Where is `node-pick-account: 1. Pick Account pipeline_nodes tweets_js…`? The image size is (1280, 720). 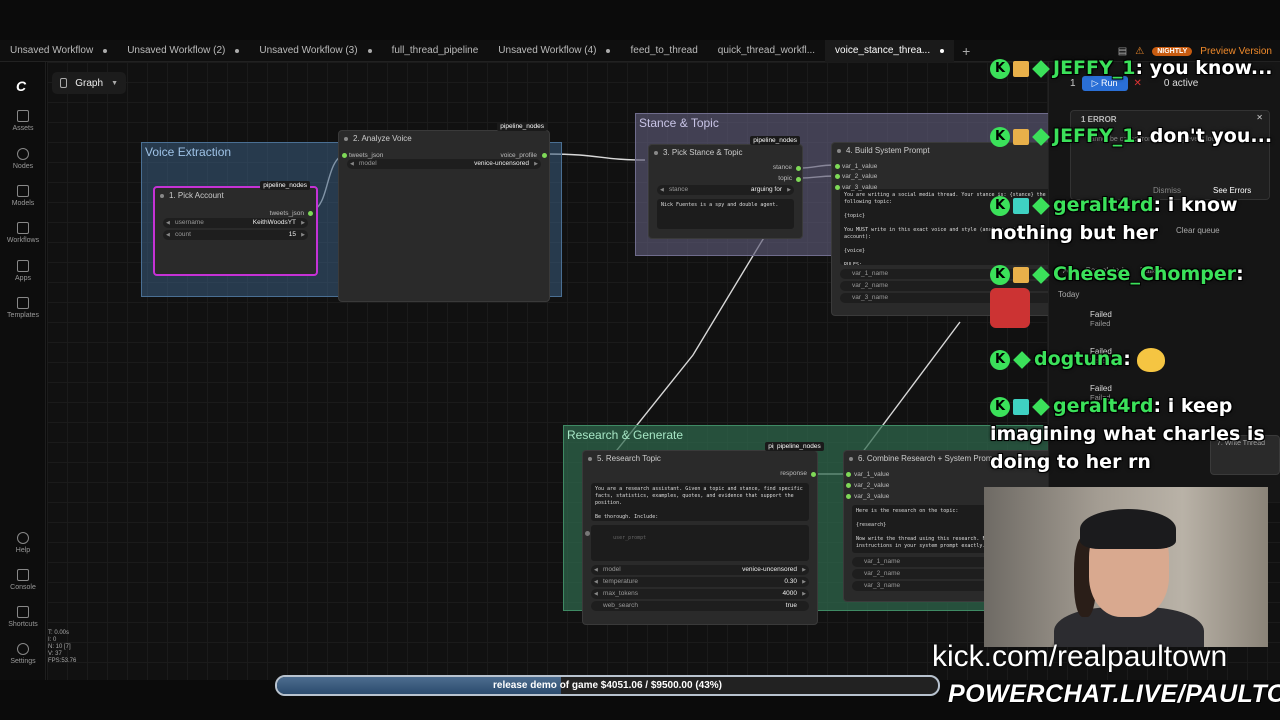 node-pick-account: 1. Pick Account pipeline_nodes tweets_js… is located at coordinates (235, 228).